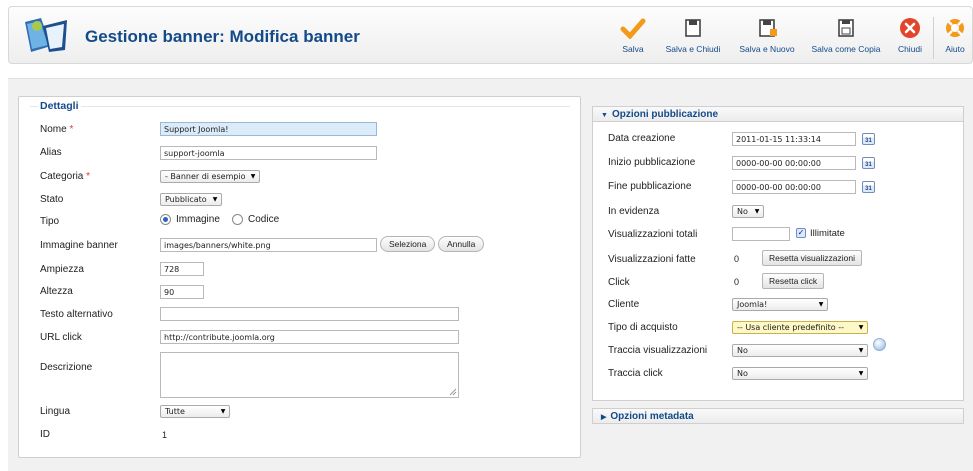  What do you see at coordinates (650, 186) in the screenshot?
I see `publish-down-label: Fine pubblicazione` at bounding box center [650, 186].